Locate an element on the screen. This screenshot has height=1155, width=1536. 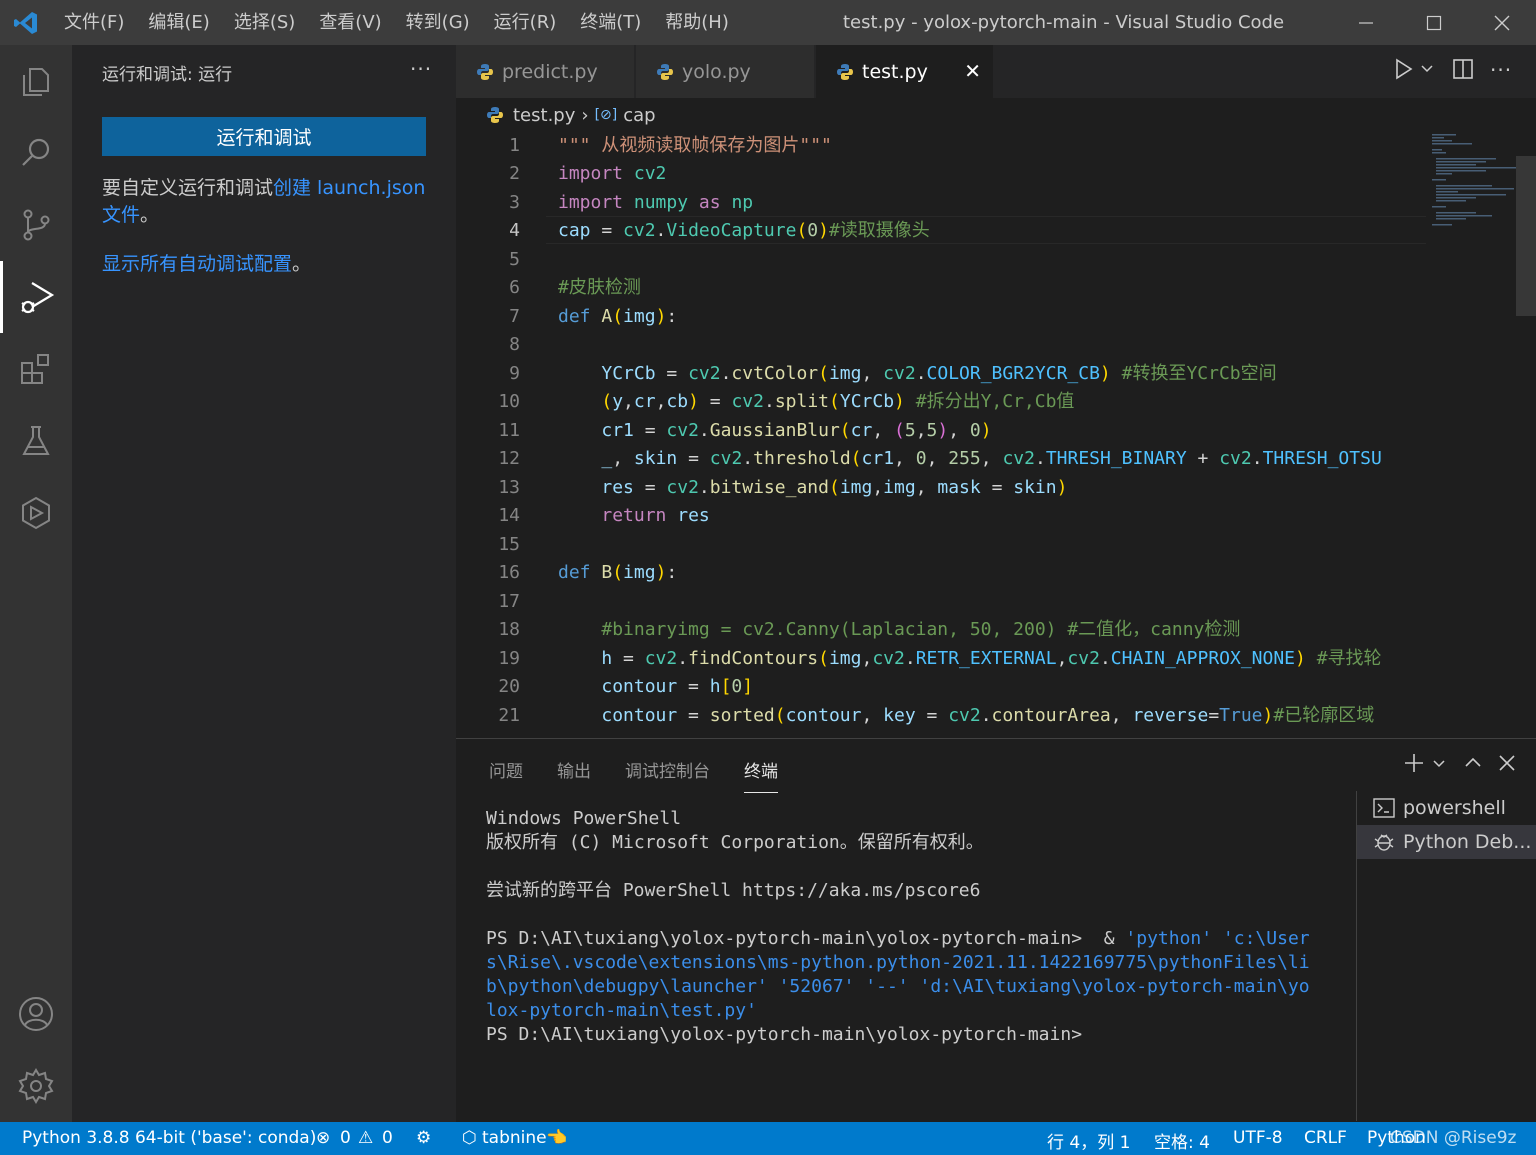
tab-predict-py: predict.py is located at coordinates (545, 71).